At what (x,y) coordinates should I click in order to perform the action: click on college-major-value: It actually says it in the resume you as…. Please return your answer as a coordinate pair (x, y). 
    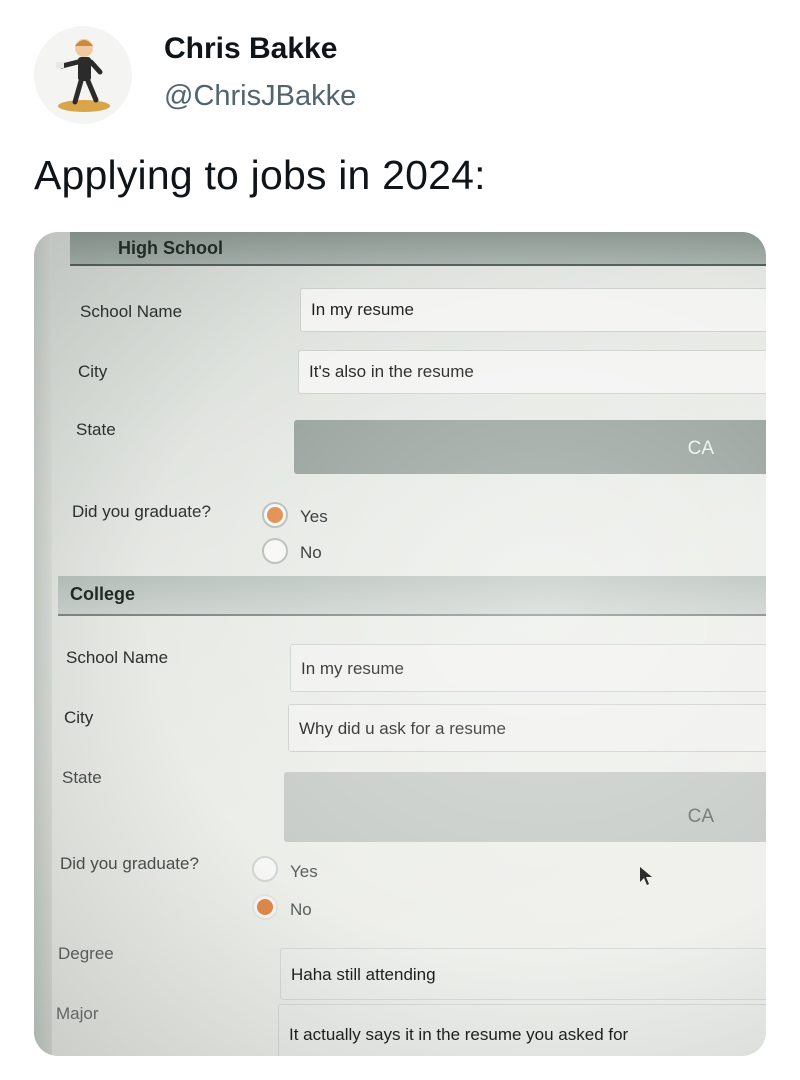
    Looking at the image, I should click on (459, 1034).